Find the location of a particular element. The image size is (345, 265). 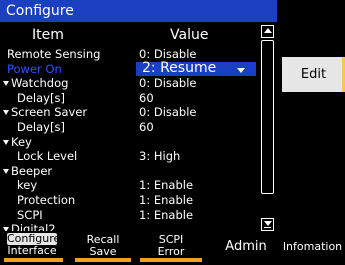

row-screen-saver-delay: Delay[s] 60 is located at coordinates (129, 127).